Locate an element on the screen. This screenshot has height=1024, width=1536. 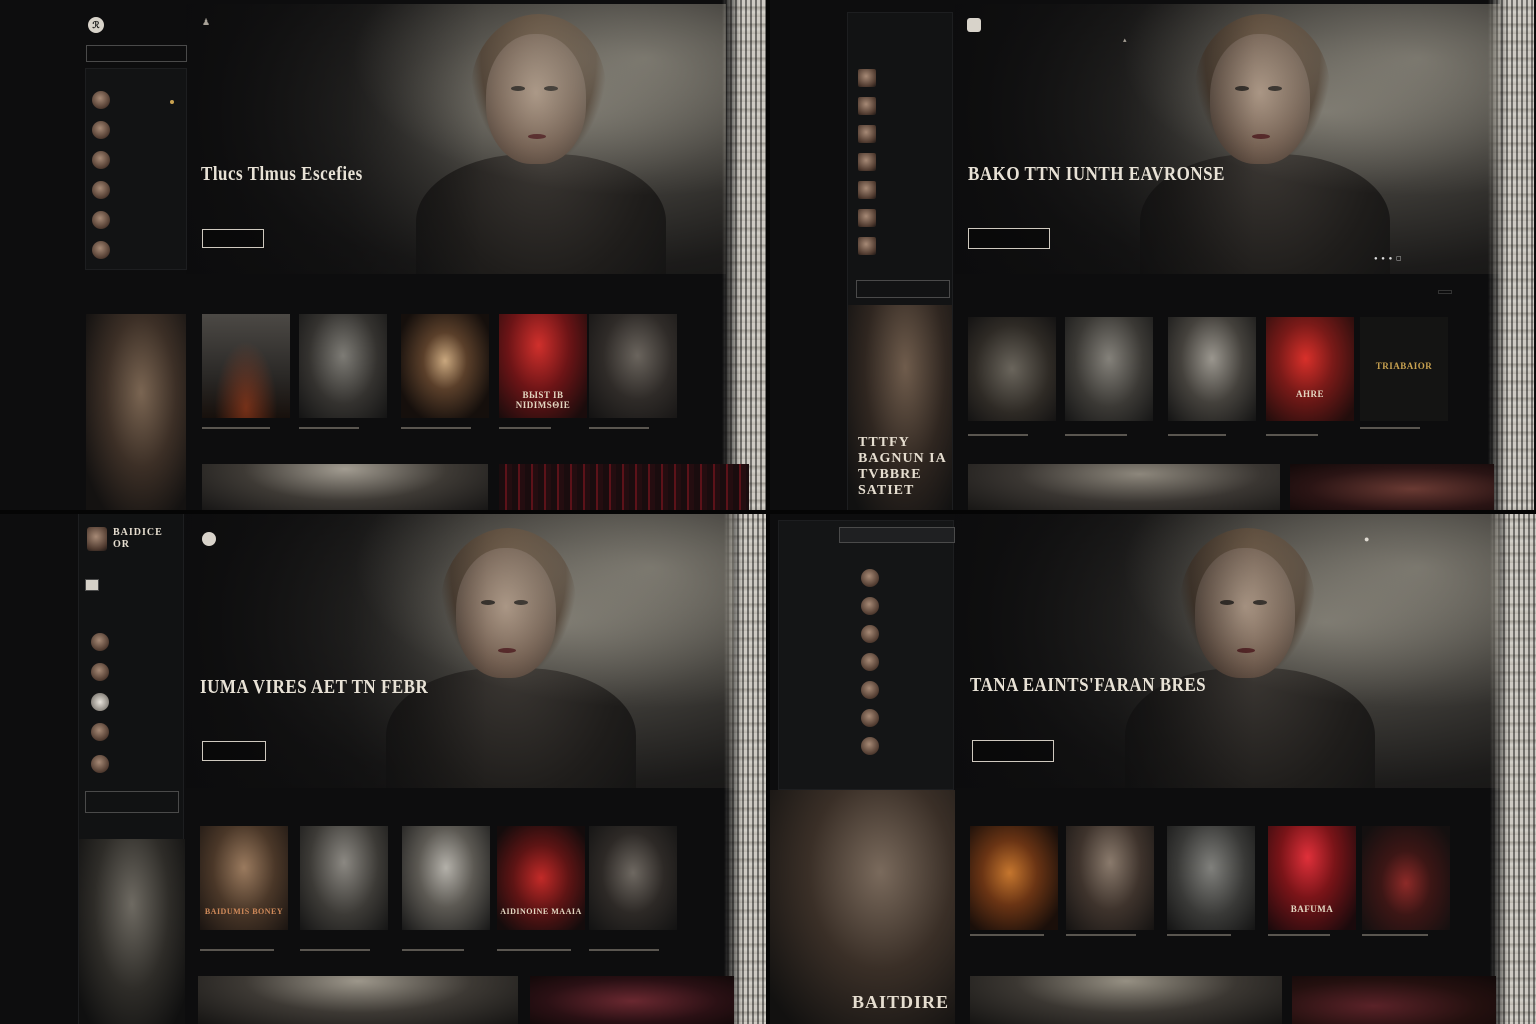
brand-title: BAIDICE OR is located at coordinates (138, 538).